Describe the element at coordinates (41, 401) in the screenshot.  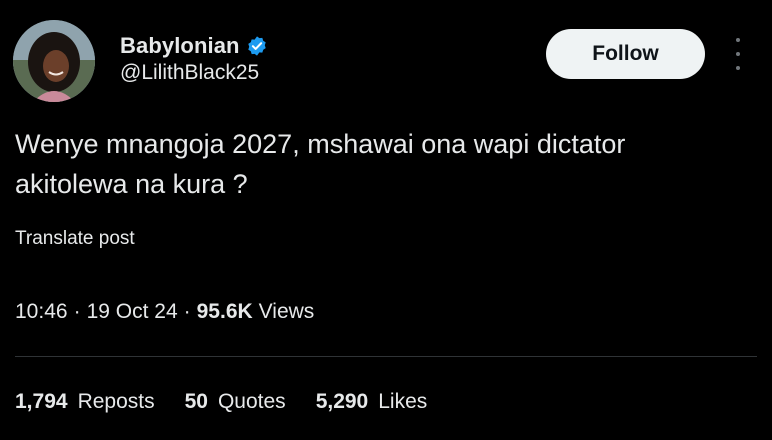
I see `reposts-count: 1,794` at that location.